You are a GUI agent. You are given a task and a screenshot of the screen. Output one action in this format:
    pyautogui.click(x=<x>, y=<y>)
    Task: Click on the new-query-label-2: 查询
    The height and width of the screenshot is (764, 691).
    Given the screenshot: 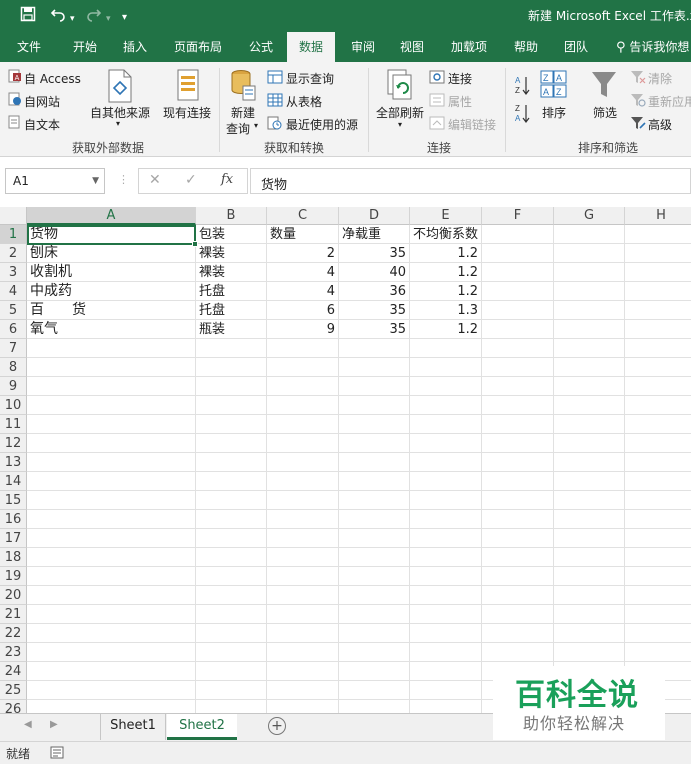 What is the action you would take?
    pyautogui.click(x=238, y=128)
    